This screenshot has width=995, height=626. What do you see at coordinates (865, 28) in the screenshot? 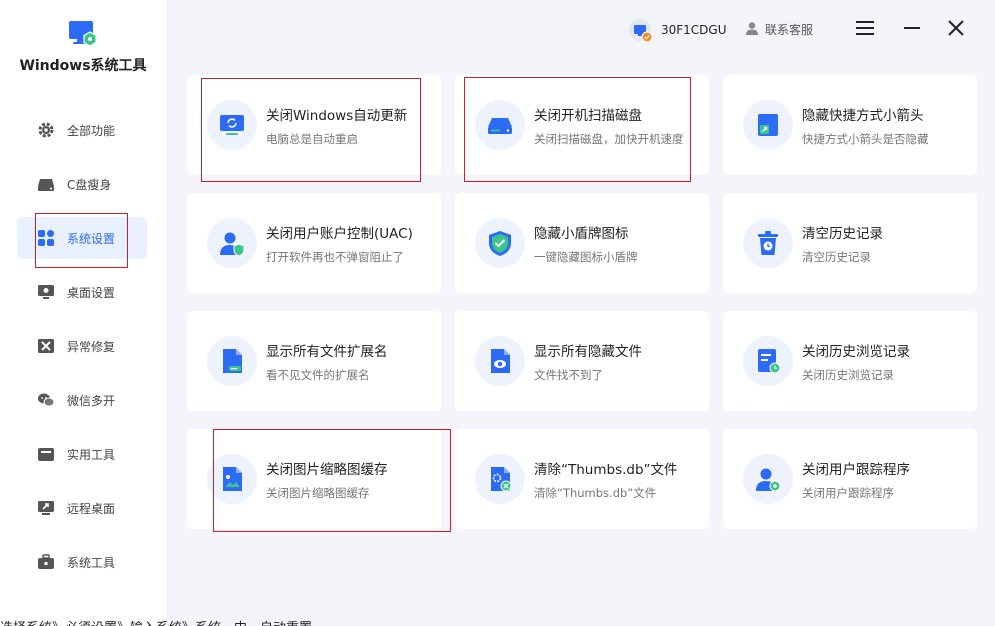
I see `menu-icon` at bounding box center [865, 28].